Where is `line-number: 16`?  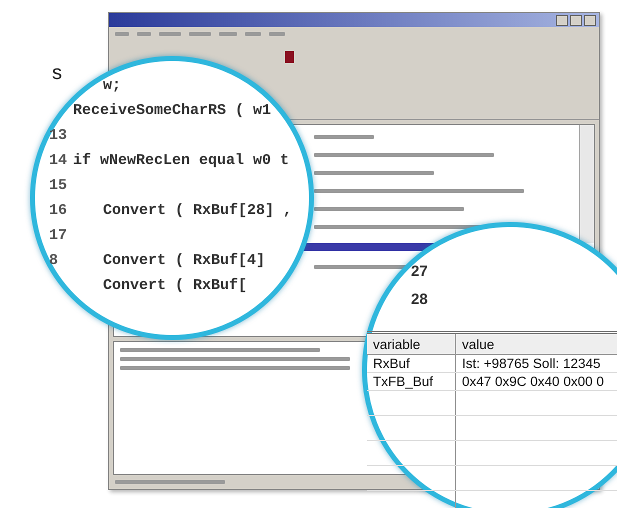
line-number: 16 is located at coordinates (58, 210).